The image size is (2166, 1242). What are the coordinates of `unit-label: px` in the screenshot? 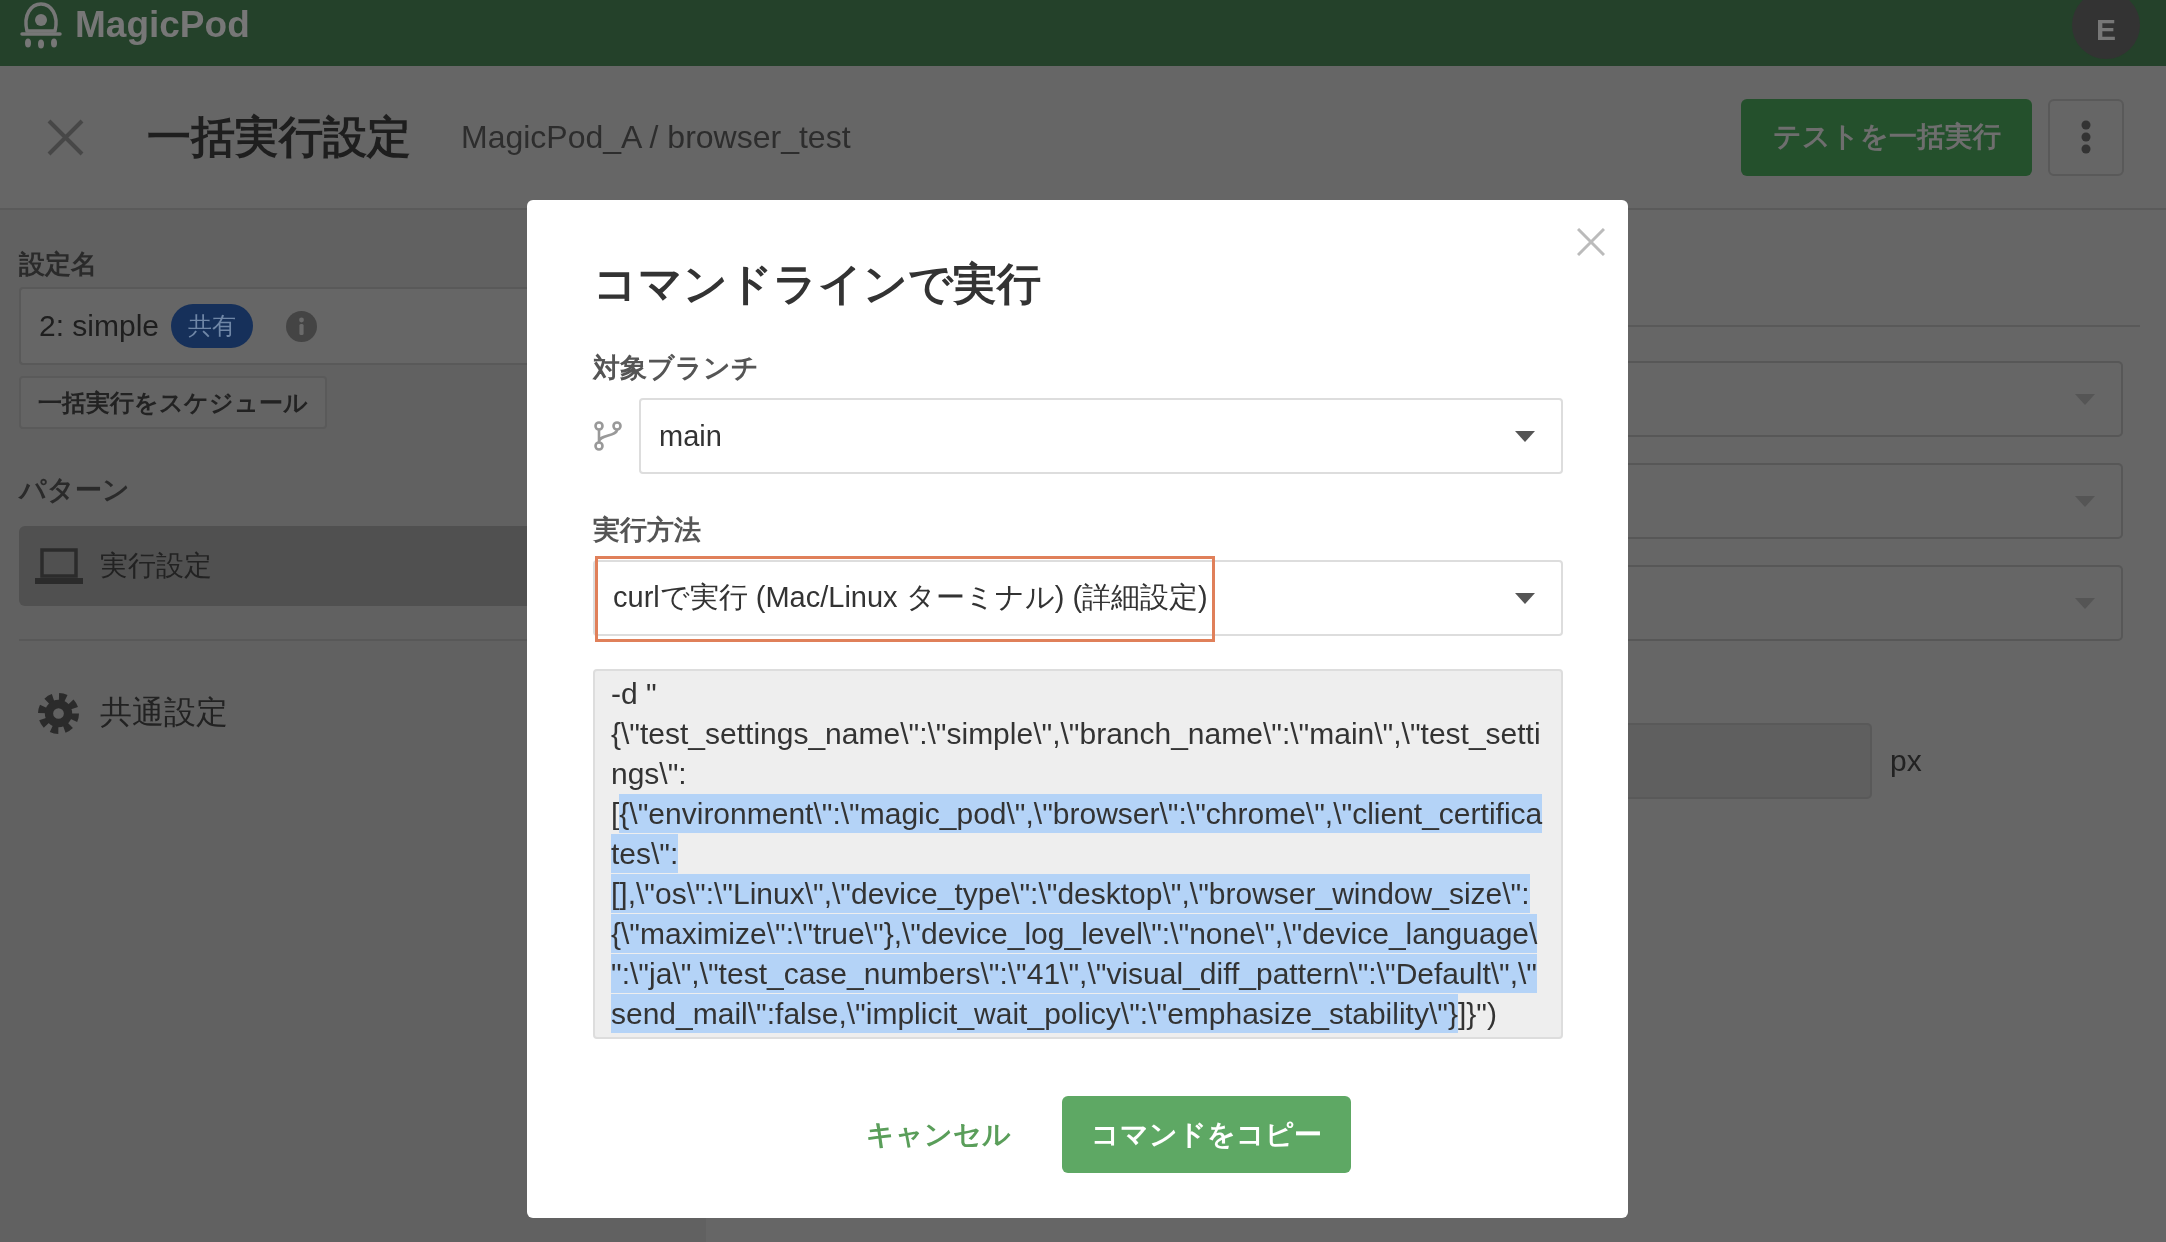 It's located at (1906, 761).